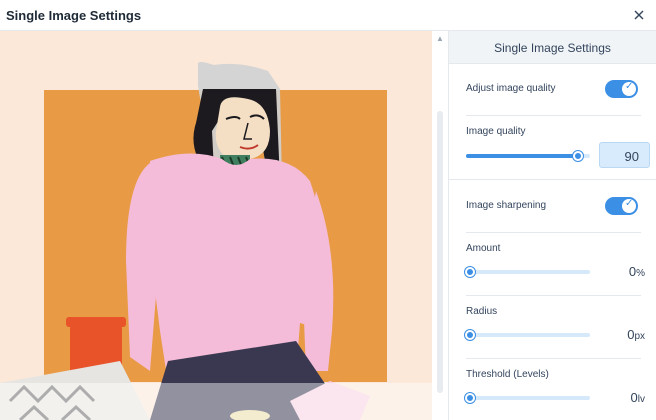  What do you see at coordinates (522, 156) in the screenshot?
I see `slider-fill` at bounding box center [522, 156].